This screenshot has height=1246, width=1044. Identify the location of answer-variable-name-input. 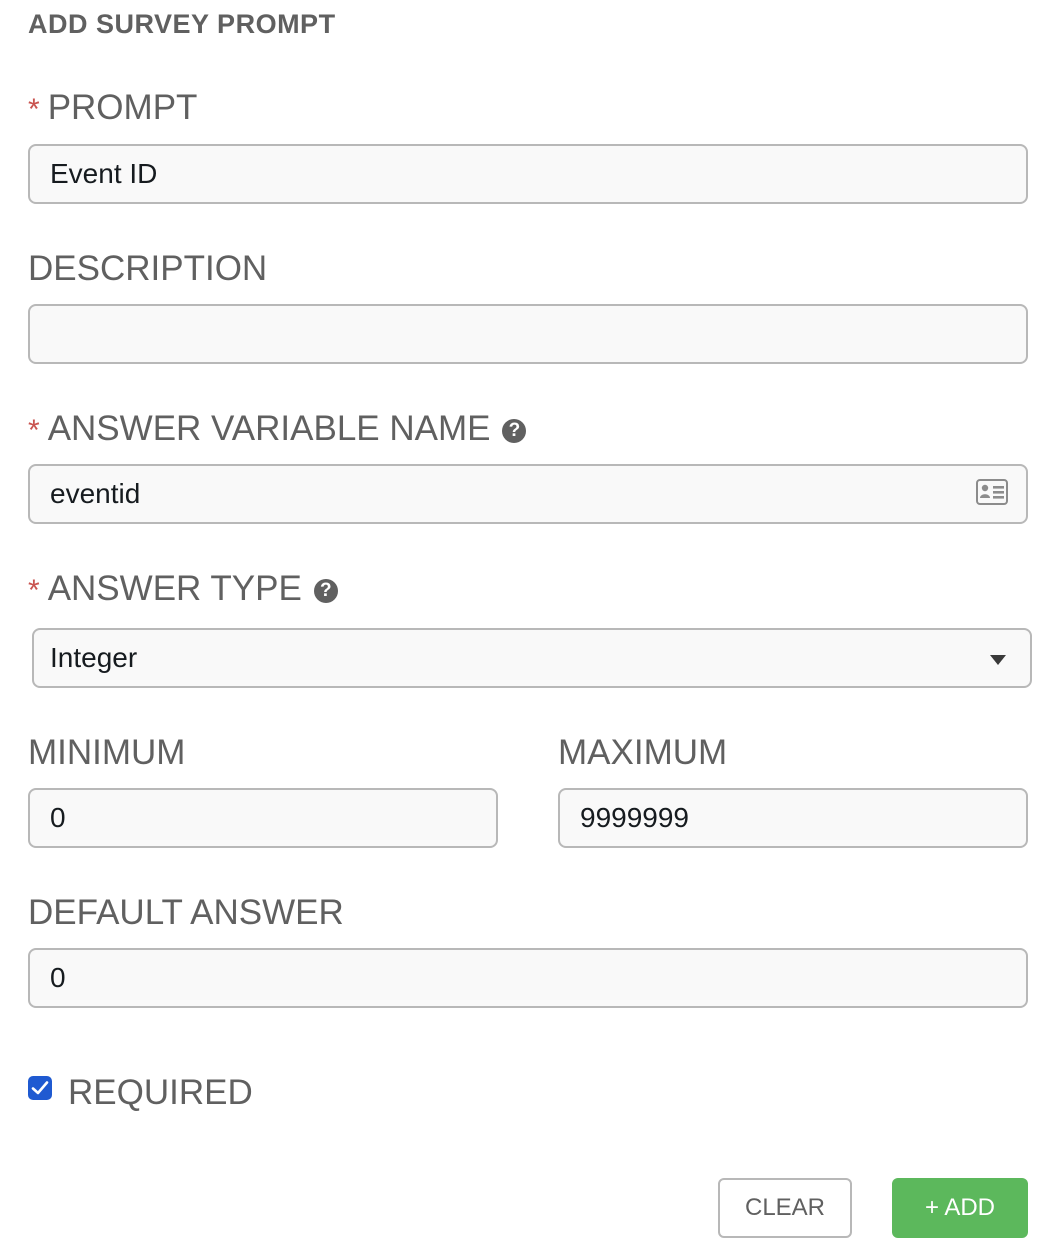
(528, 494).